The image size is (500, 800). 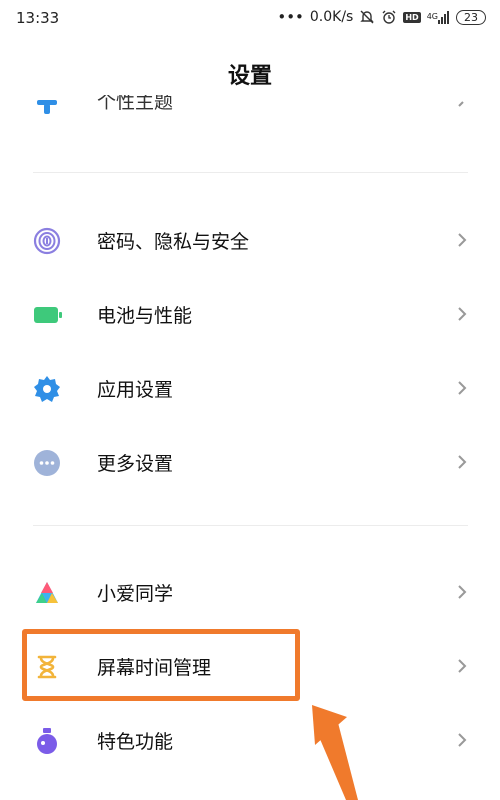 What do you see at coordinates (47, 741) in the screenshot?
I see `flask-icon` at bounding box center [47, 741].